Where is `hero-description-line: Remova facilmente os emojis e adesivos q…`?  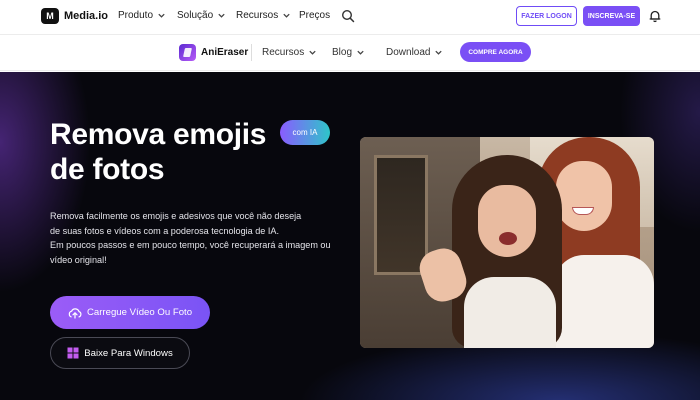 hero-description-line: Remova facilmente os emojis e adesivos q… is located at coordinates (176, 216).